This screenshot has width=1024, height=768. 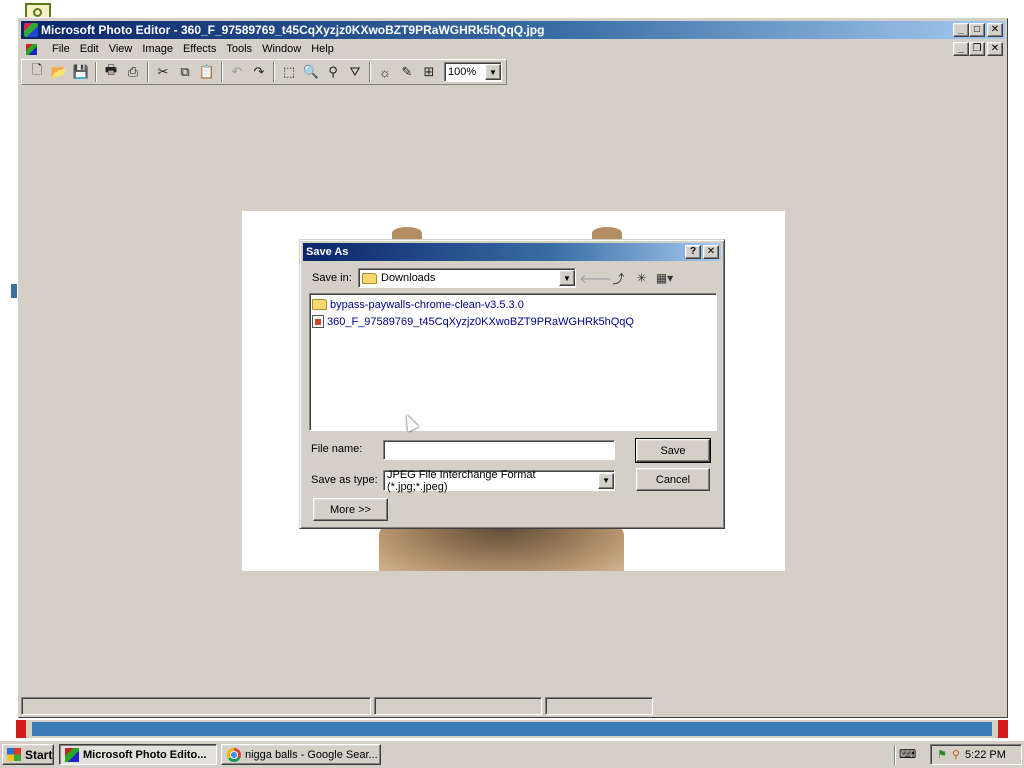 What do you see at coordinates (693, 252) in the screenshot?
I see `help-button: ?` at bounding box center [693, 252].